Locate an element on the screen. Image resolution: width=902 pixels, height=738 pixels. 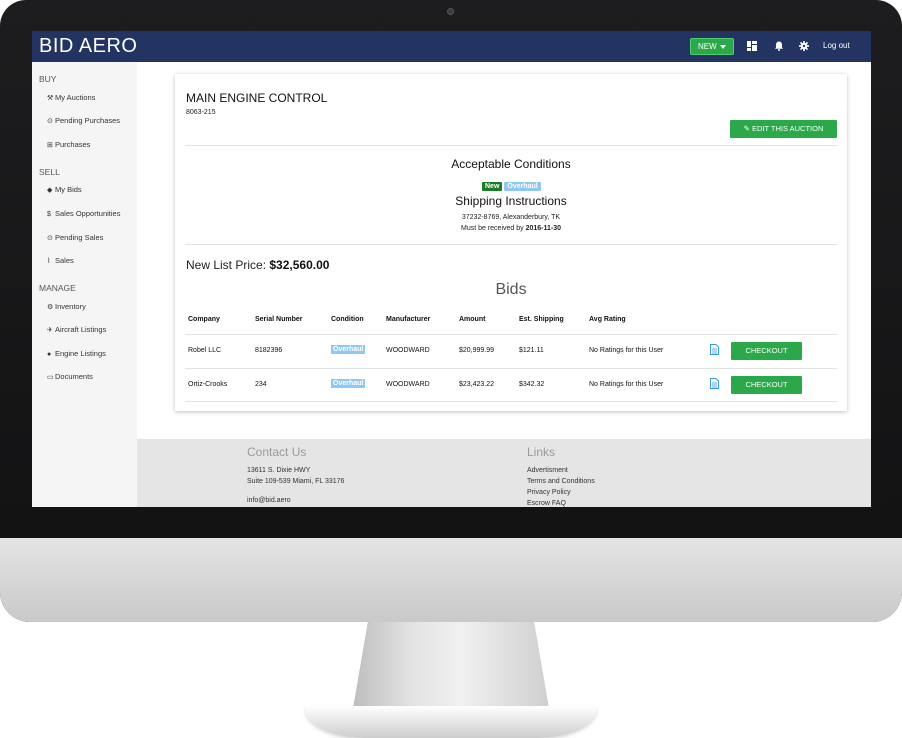
contact-address-line1: 13611 S. Dixie HWY is located at coordinates (279, 470).